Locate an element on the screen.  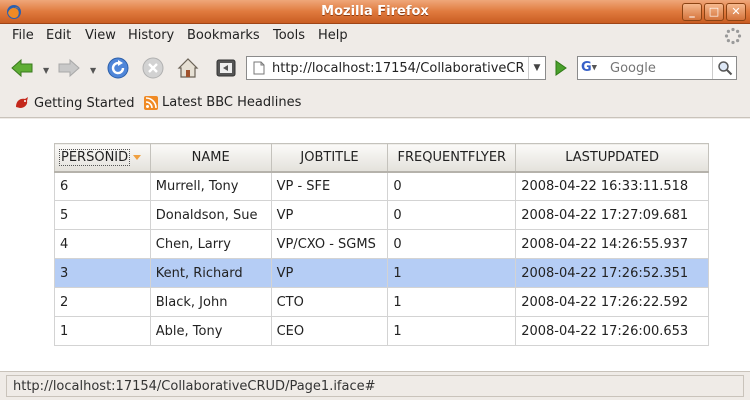
cell-name: Murrell, Tony is located at coordinates (210, 186).